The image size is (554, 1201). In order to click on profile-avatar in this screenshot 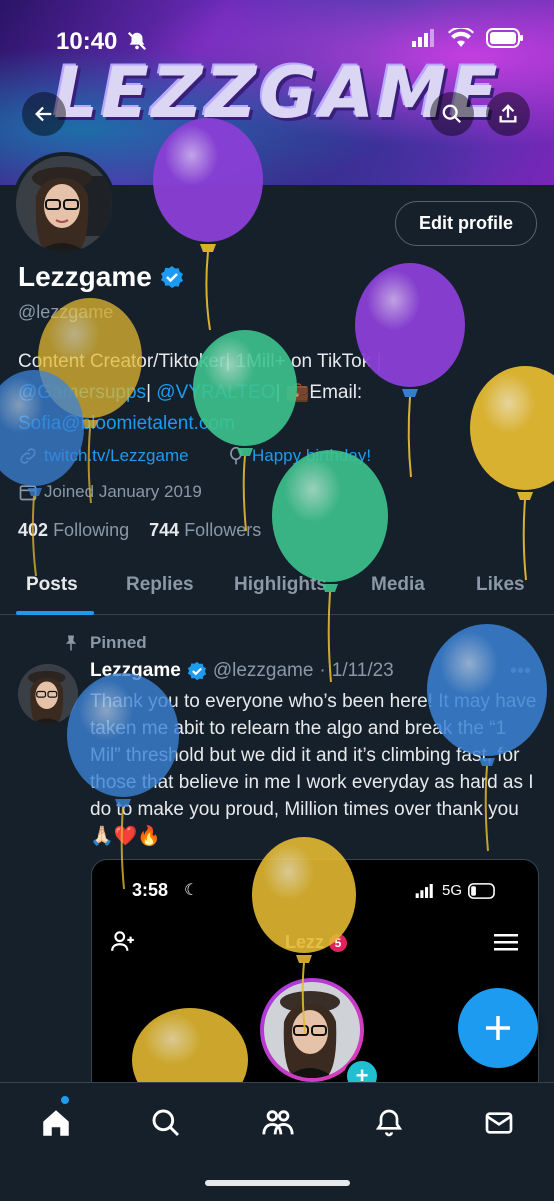, I will do `click(64, 204)`.